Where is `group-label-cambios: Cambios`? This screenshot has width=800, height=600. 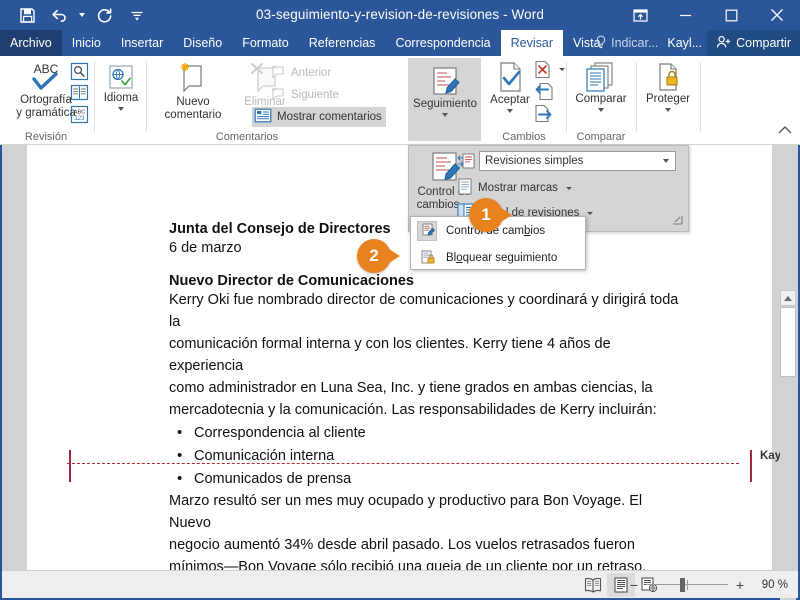
group-label-cambios: Cambios is located at coordinates (524, 137).